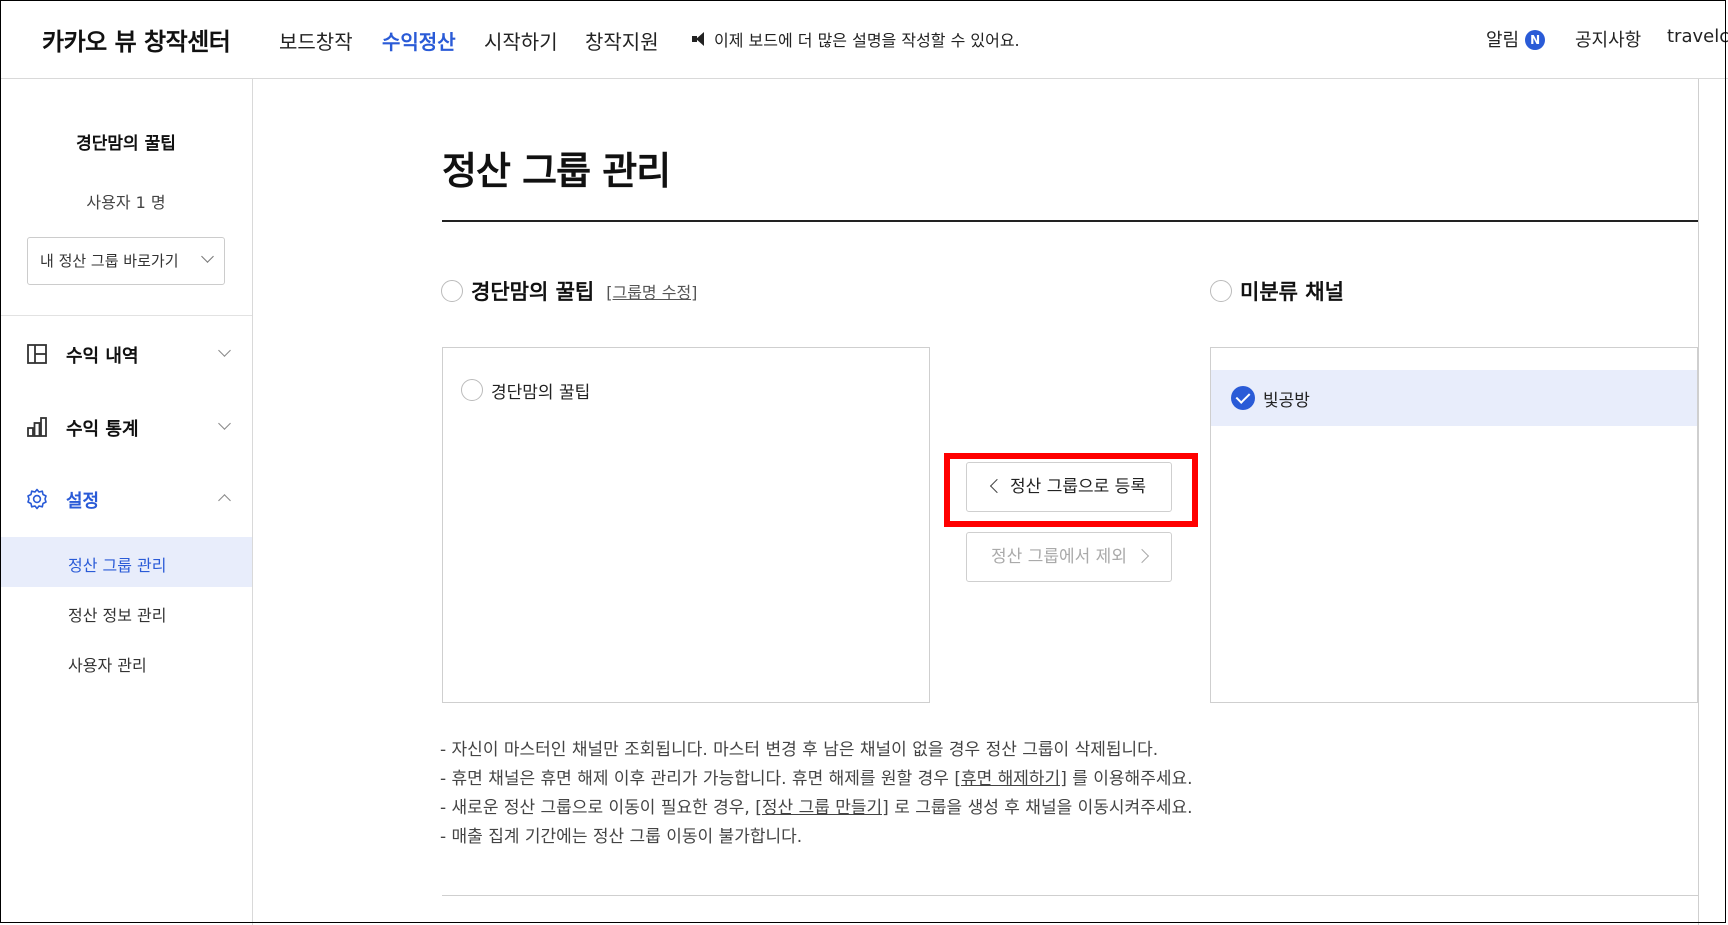 The height and width of the screenshot is (925, 1728). I want to click on channel-radio, so click(472, 390).